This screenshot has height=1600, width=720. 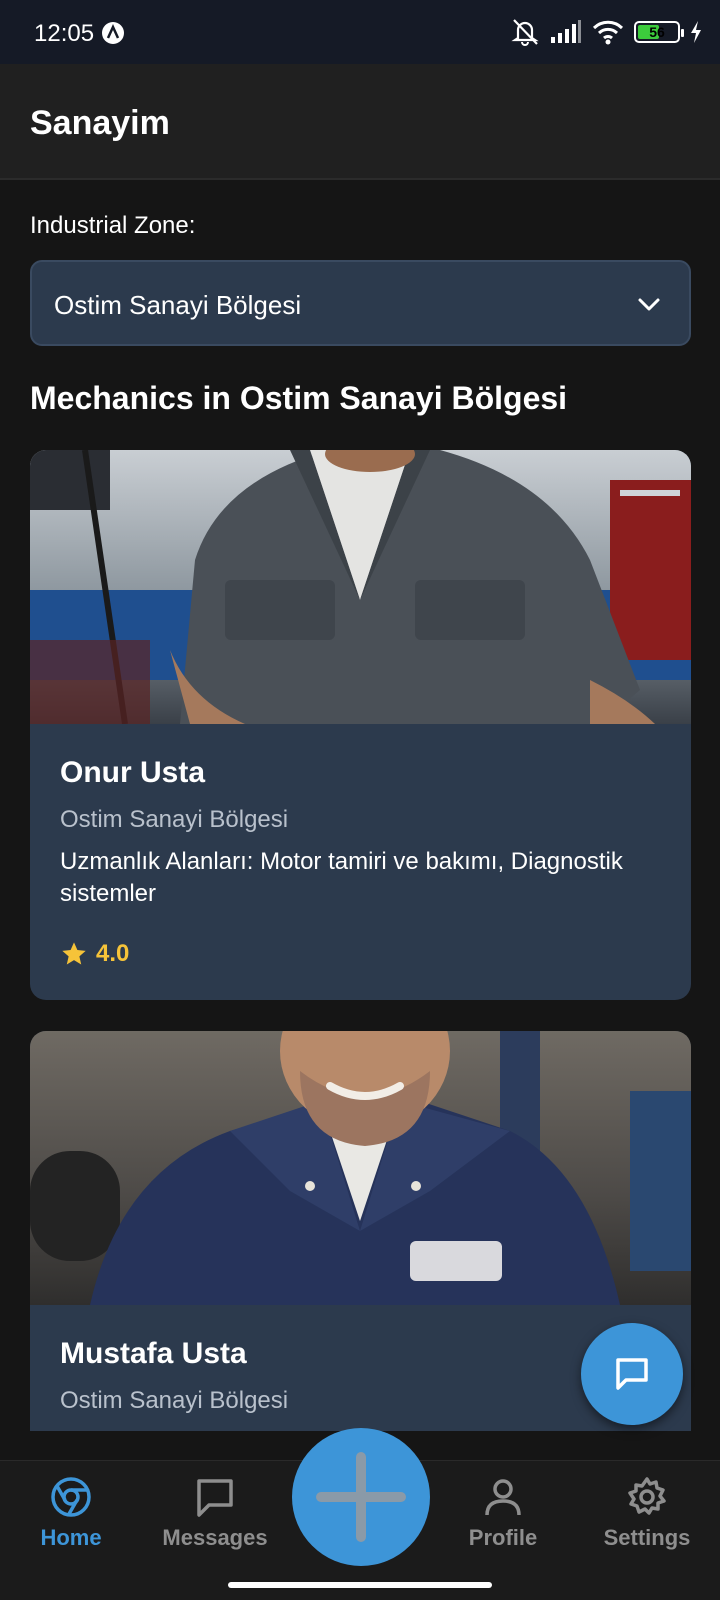 What do you see at coordinates (113, 33) in the screenshot?
I see `app-notification-icon` at bounding box center [113, 33].